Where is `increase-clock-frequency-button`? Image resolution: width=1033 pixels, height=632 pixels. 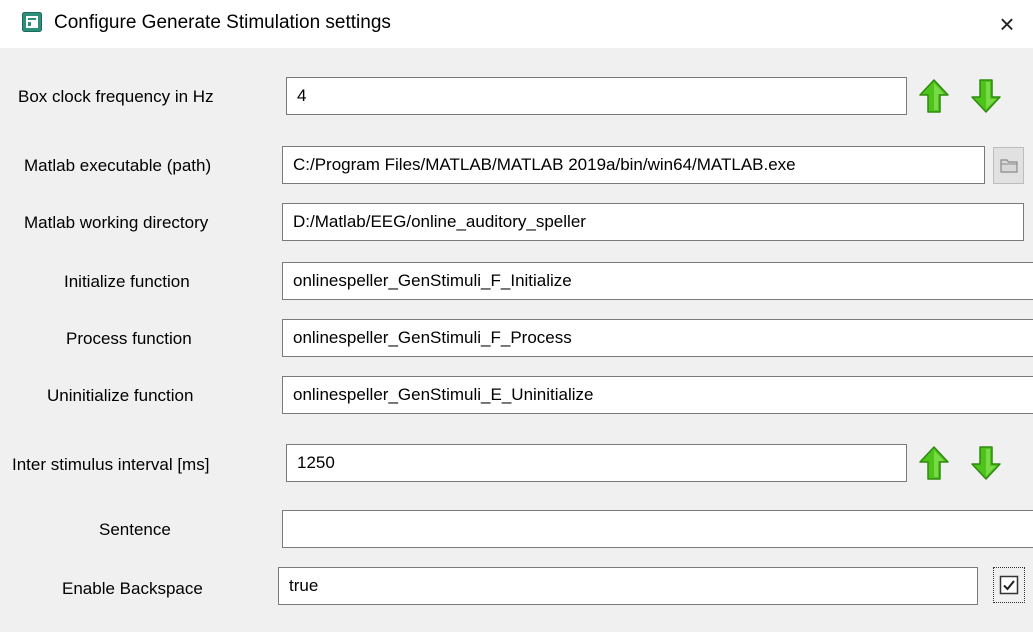
increase-clock-frequency-button is located at coordinates (934, 96).